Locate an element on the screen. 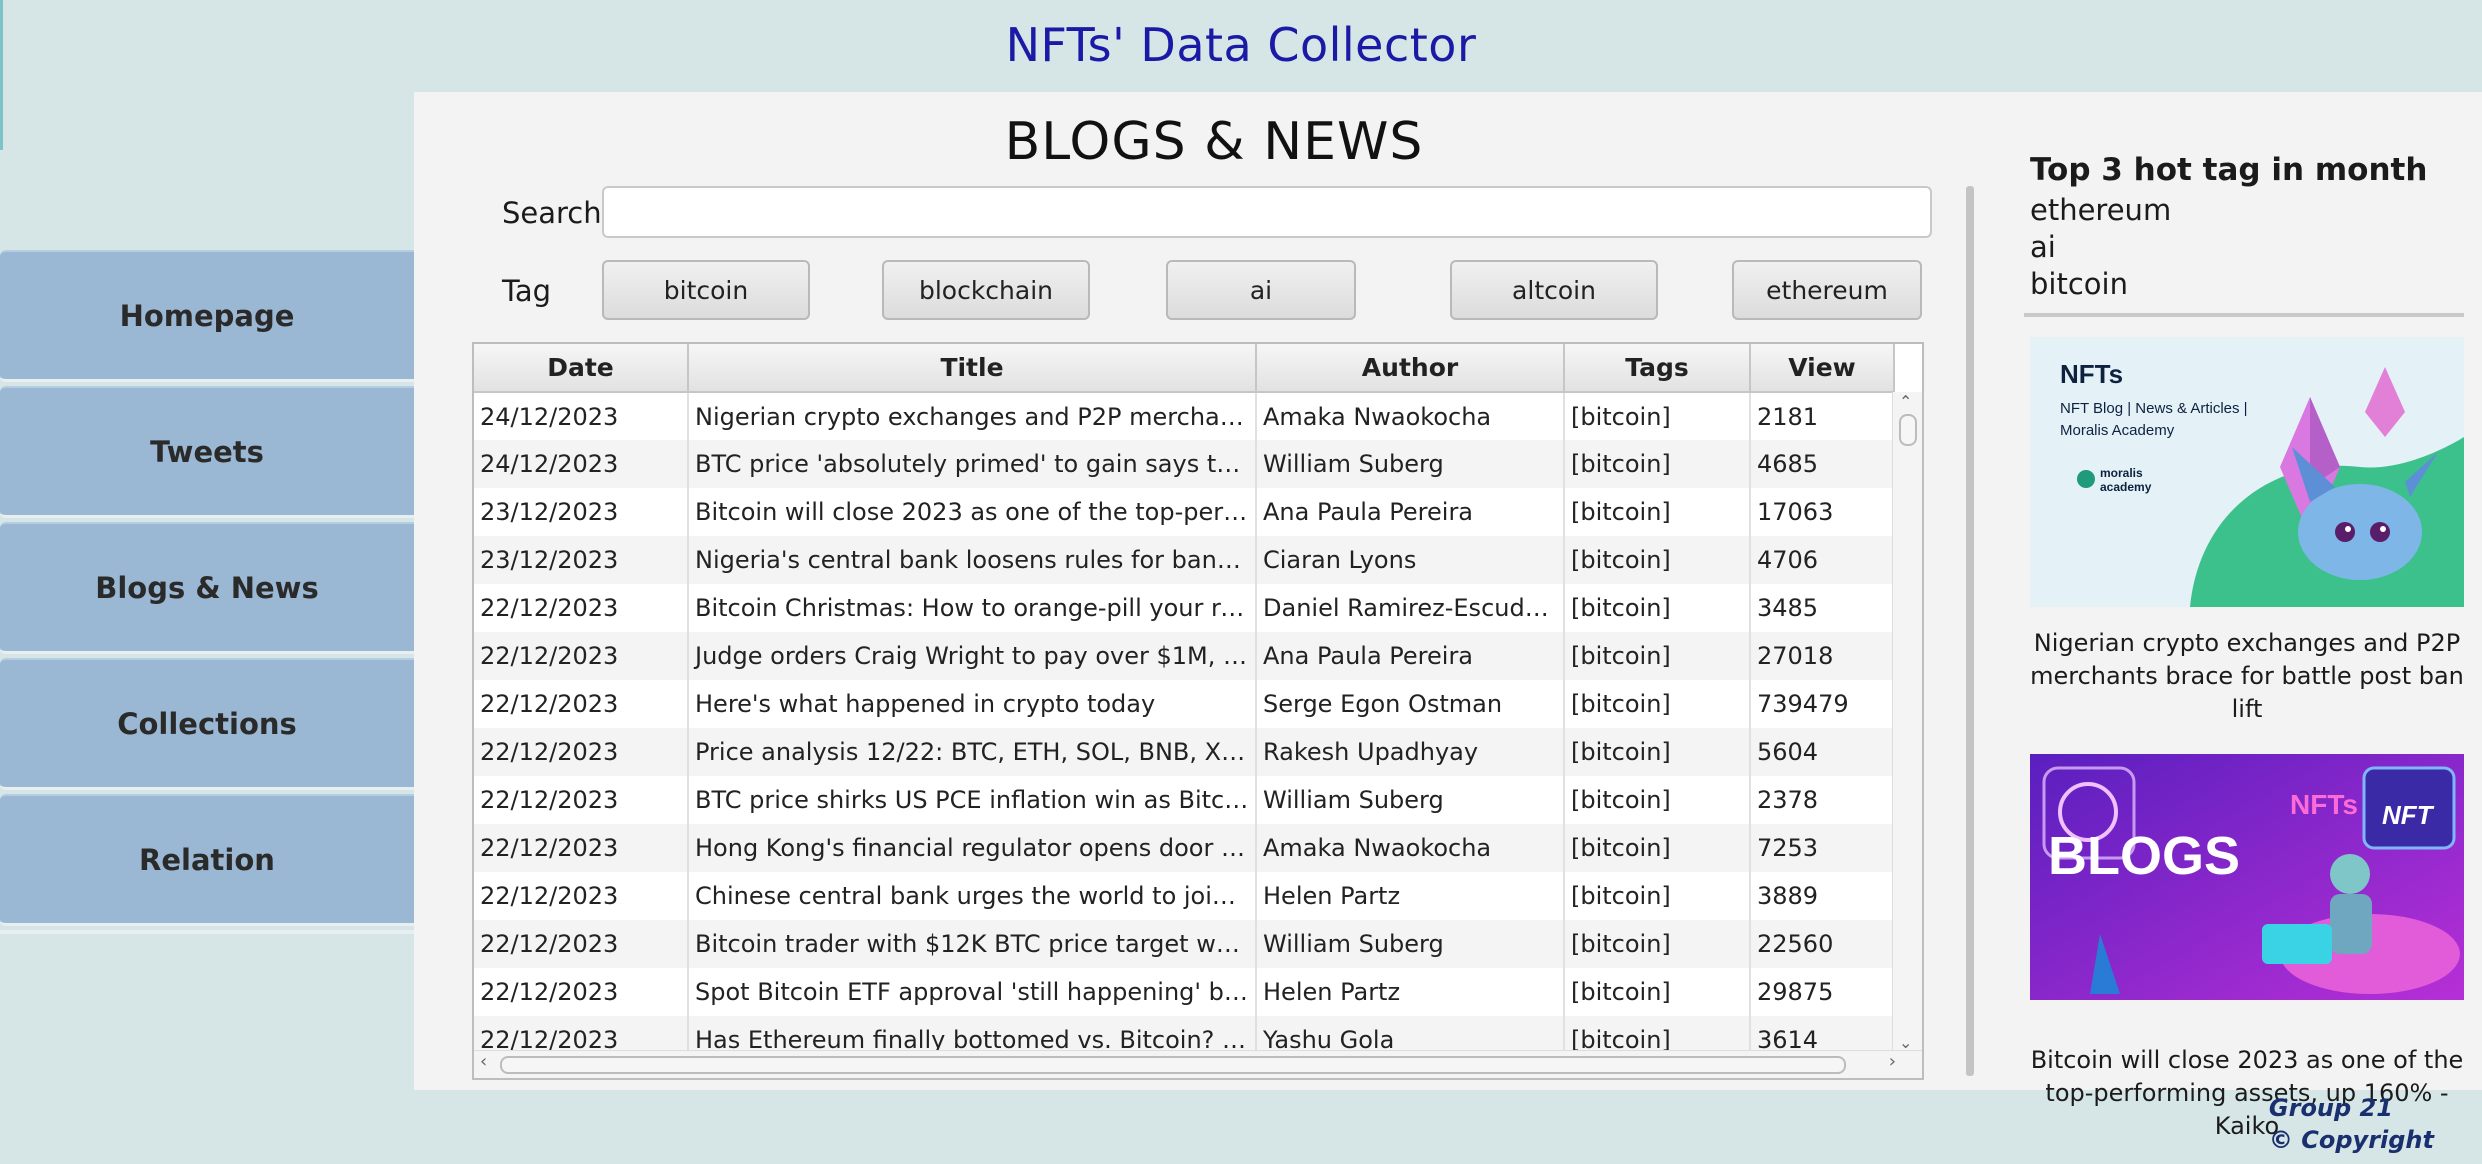 The image size is (2482, 1164). footer-copyright-text: © Copyright is located at coordinates (2351, 1140).